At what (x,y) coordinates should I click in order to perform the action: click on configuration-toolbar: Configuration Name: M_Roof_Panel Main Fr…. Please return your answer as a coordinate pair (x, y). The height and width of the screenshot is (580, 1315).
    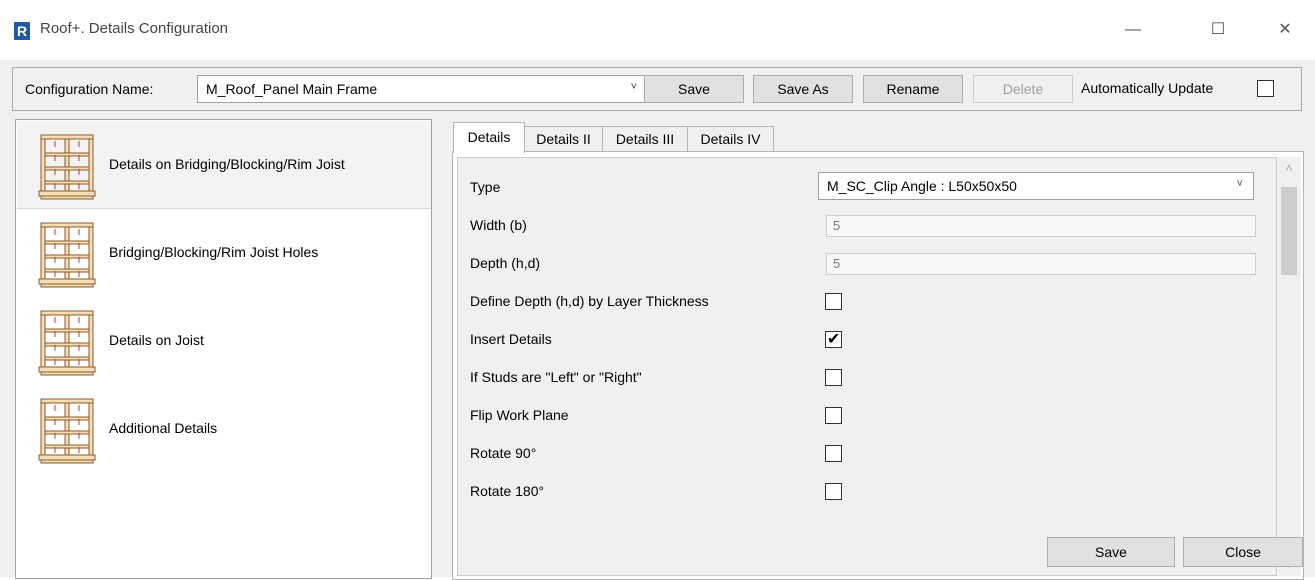
    Looking at the image, I should click on (657, 89).